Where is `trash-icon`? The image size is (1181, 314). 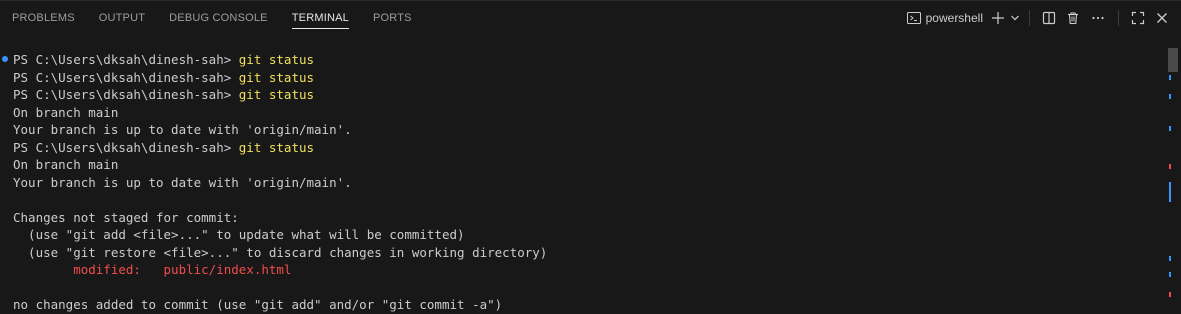
trash-icon is located at coordinates (1073, 18).